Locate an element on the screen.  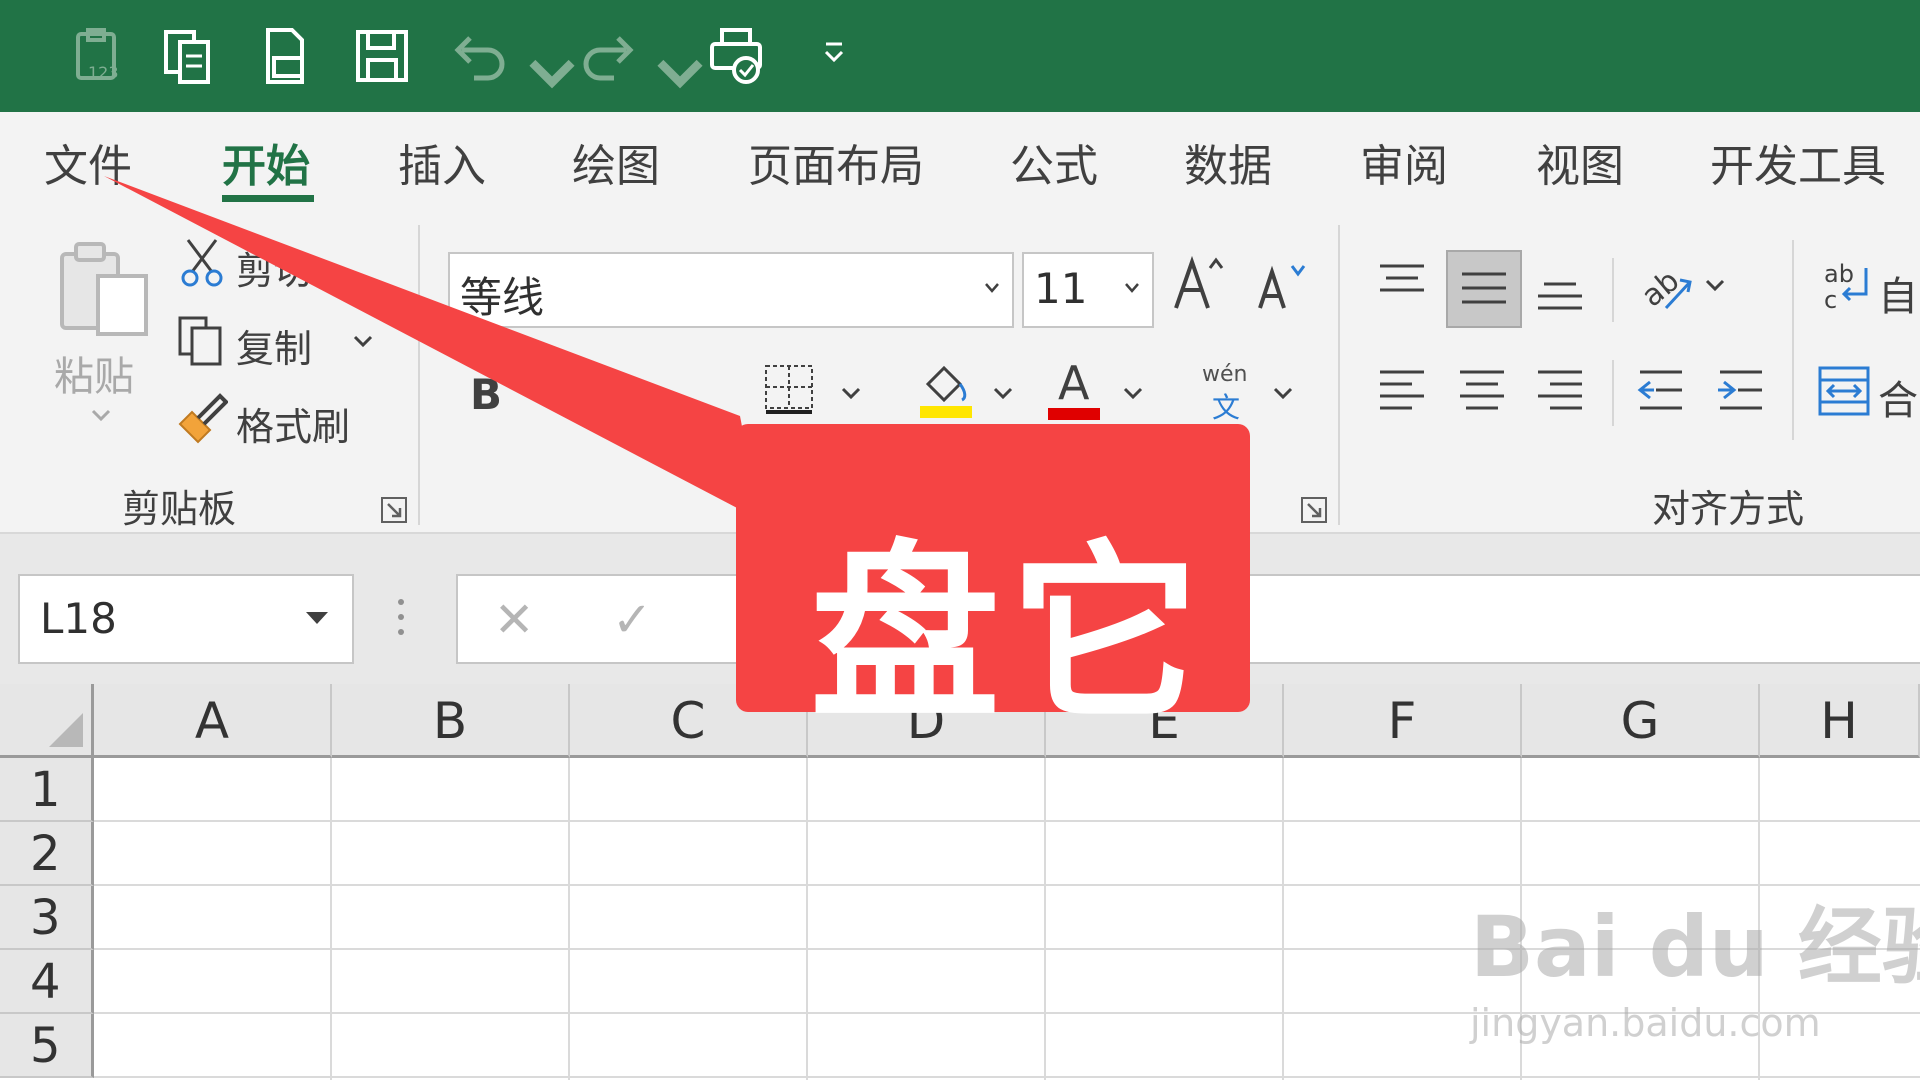
paste-button: 粘贴 is located at coordinates (94, 373).